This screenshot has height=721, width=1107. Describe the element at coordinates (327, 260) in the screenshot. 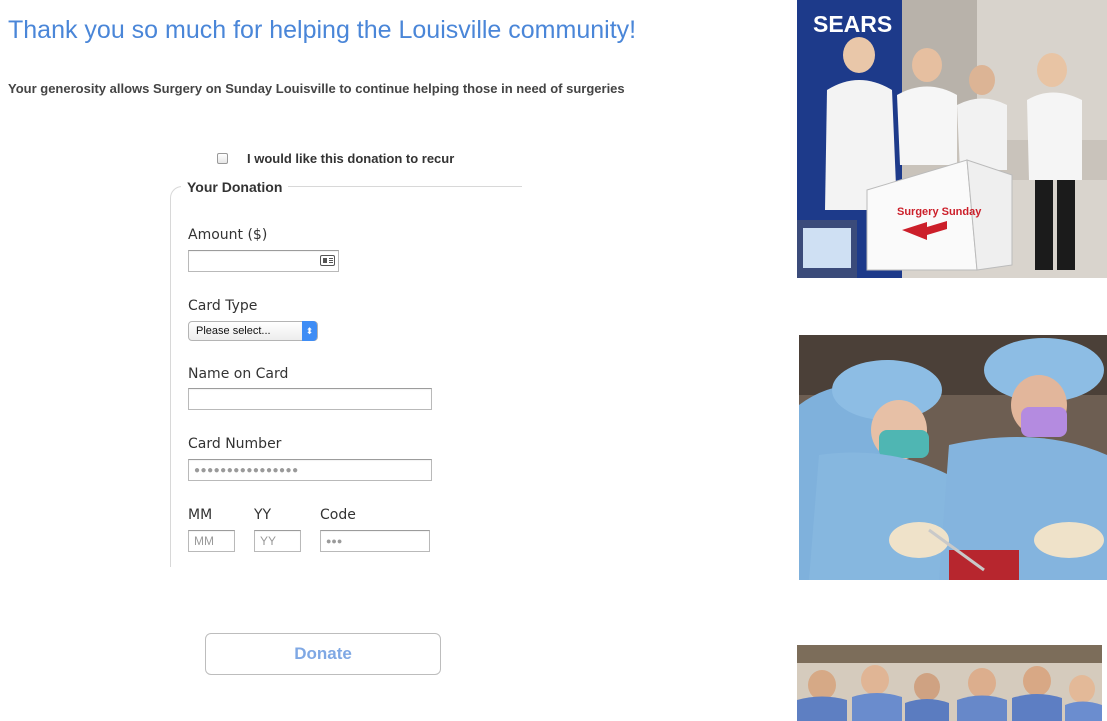

I see `contact-card-icon` at that location.